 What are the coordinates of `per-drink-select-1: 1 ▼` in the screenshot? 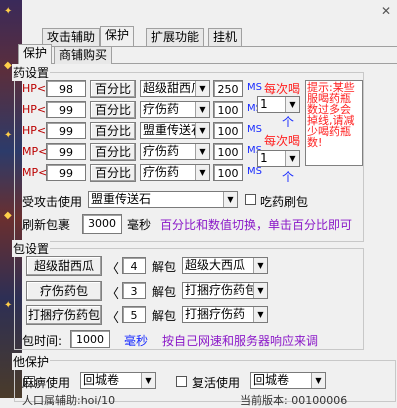 It's located at (278, 104).